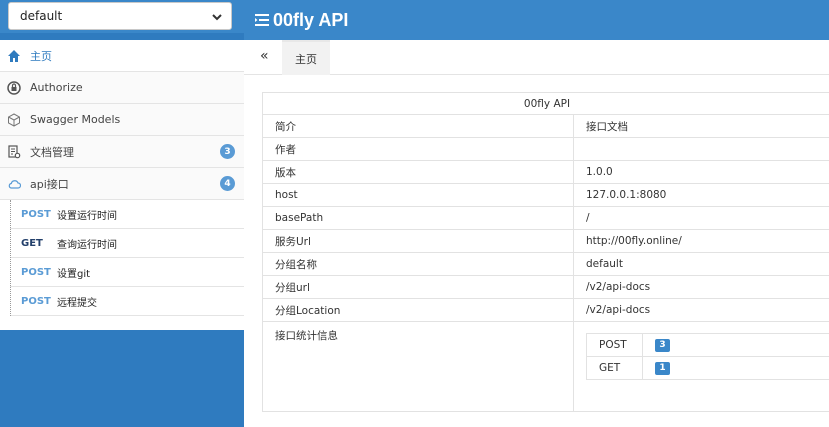  What do you see at coordinates (262, 20) in the screenshot?
I see `menu-toggle-icon` at bounding box center [262, 20].